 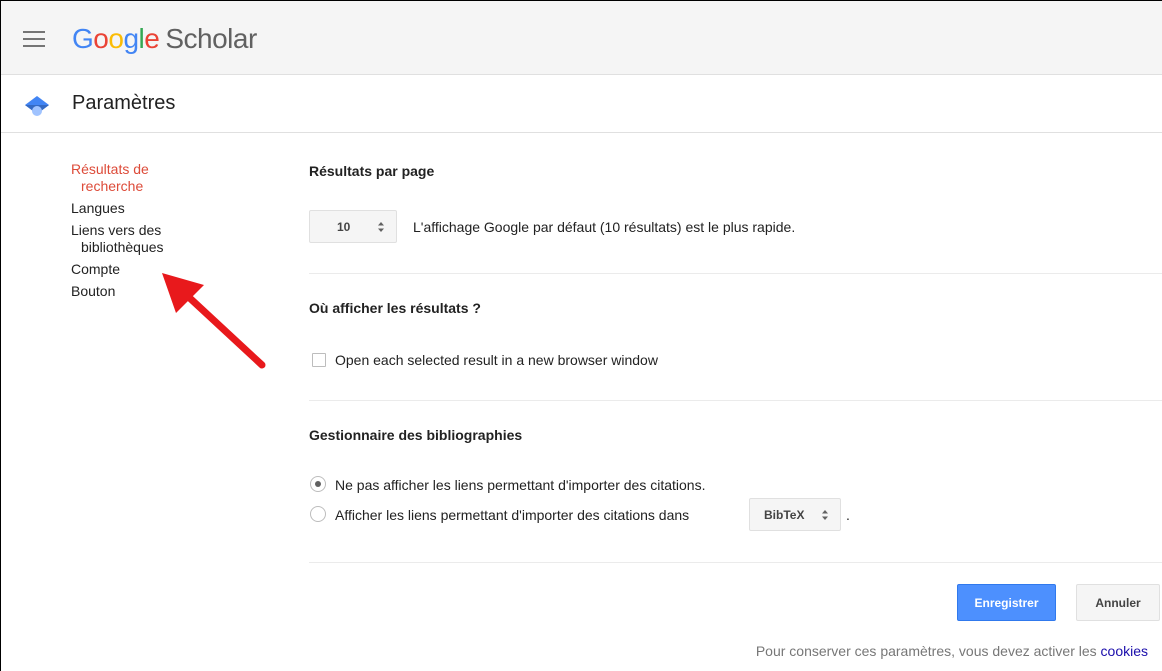 I want to click on save-button: Enregistrer, so click(x=1006, y=602).